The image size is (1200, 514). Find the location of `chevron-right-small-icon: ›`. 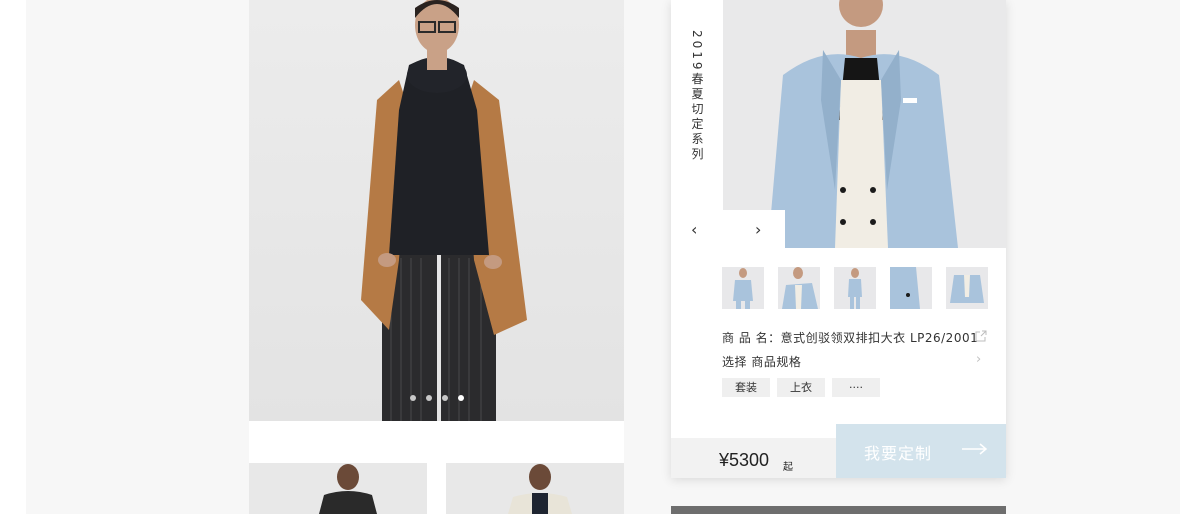

chevron-right-small-icon: › is located at coordinates (978, 359).